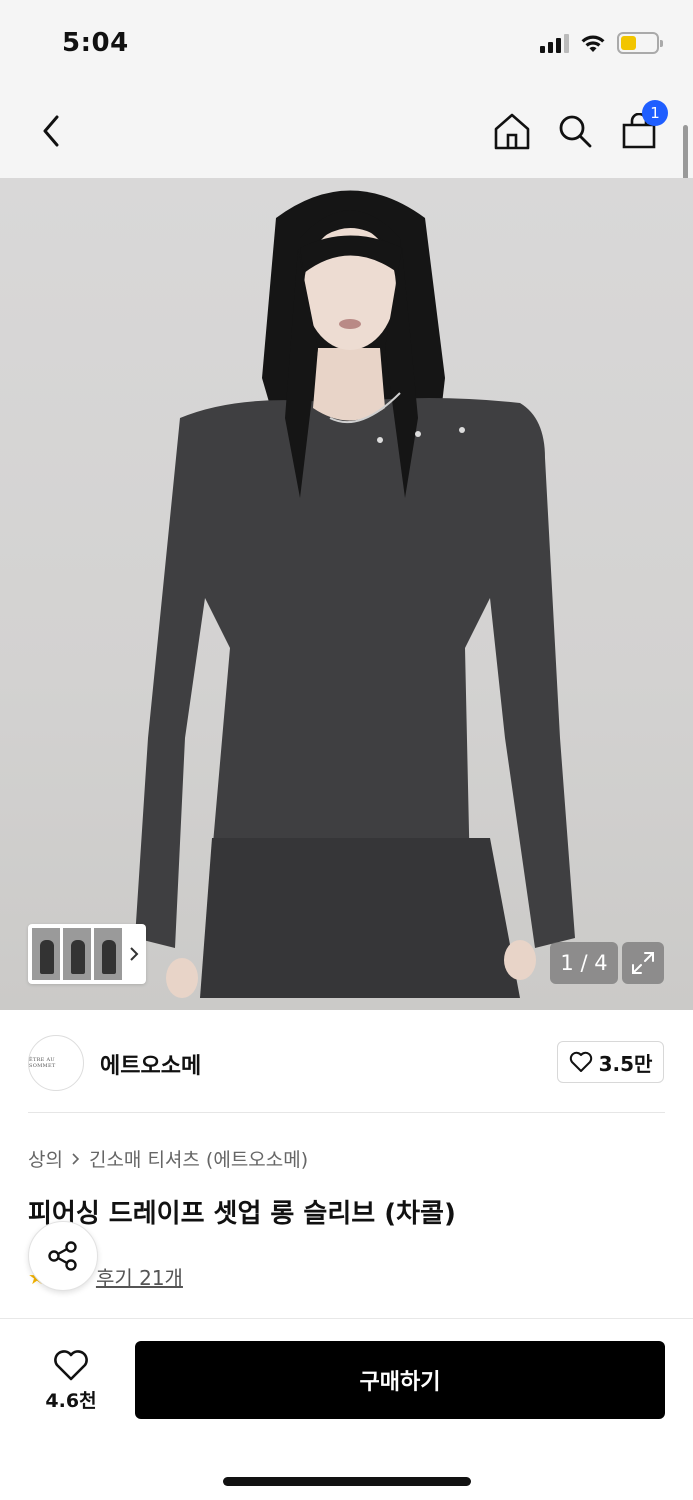 The height and width of the screenshot is (1500, 693). Describe the element at coordinates (45, 1158) in the screenshot. I see `breadcrumb-category: 상의` at that location.